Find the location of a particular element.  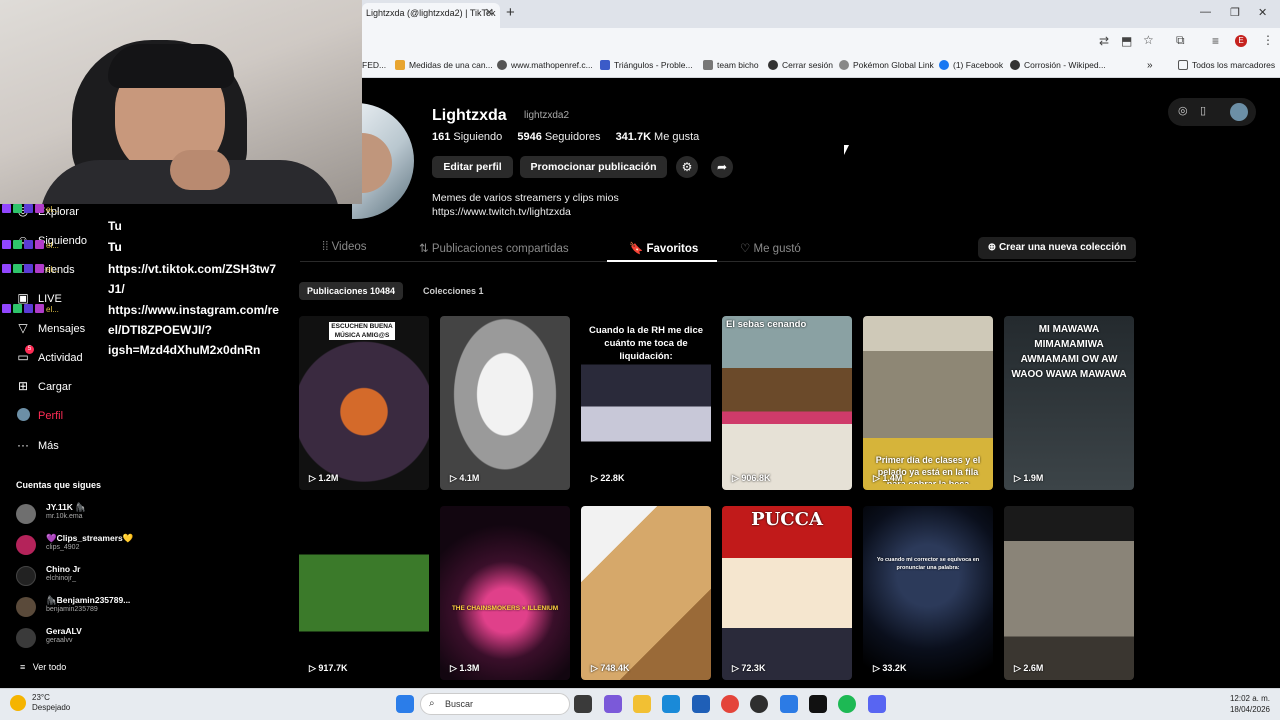

chat-link: igsh=Mzd4dXhuM2x0dnRn is located at coordinates (184, 350).